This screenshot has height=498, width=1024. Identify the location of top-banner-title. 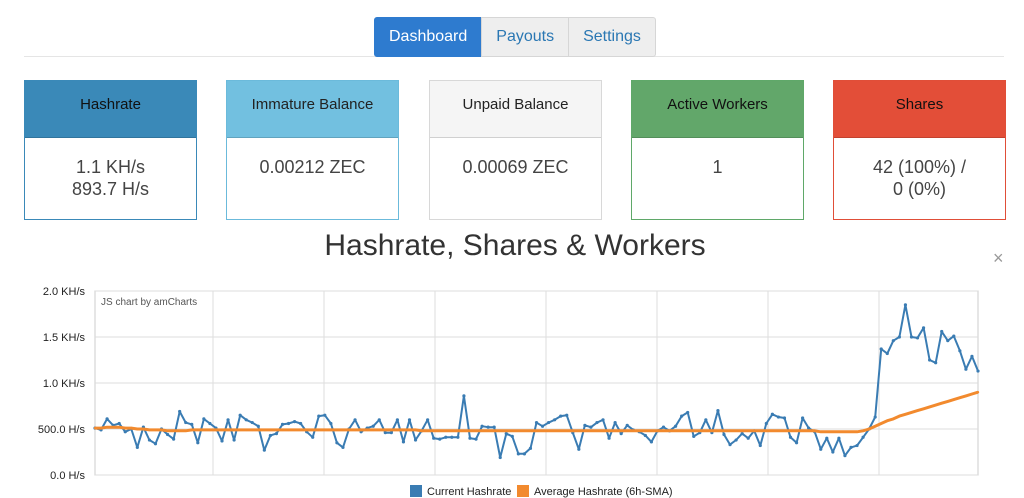
(512, 7).